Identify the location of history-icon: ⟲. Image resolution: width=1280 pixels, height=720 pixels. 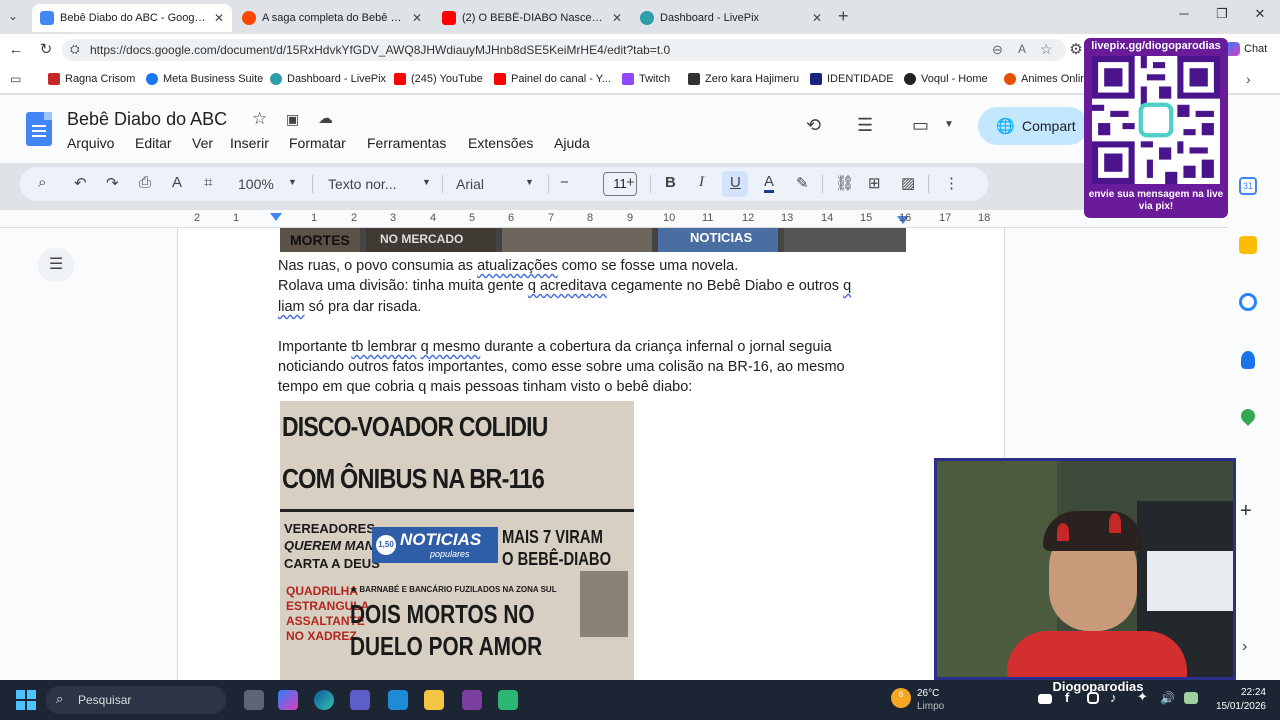
(813, 125).